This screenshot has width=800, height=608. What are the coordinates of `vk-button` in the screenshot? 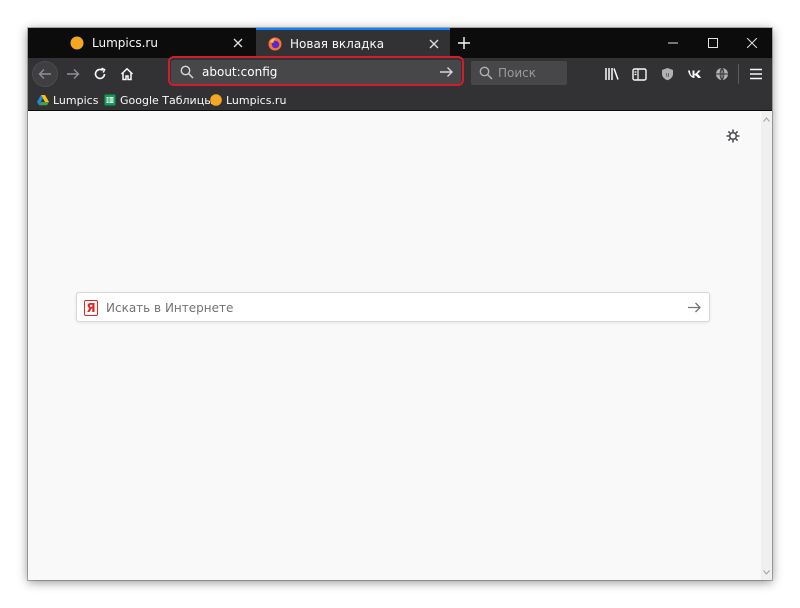 It's located at (694, 74).